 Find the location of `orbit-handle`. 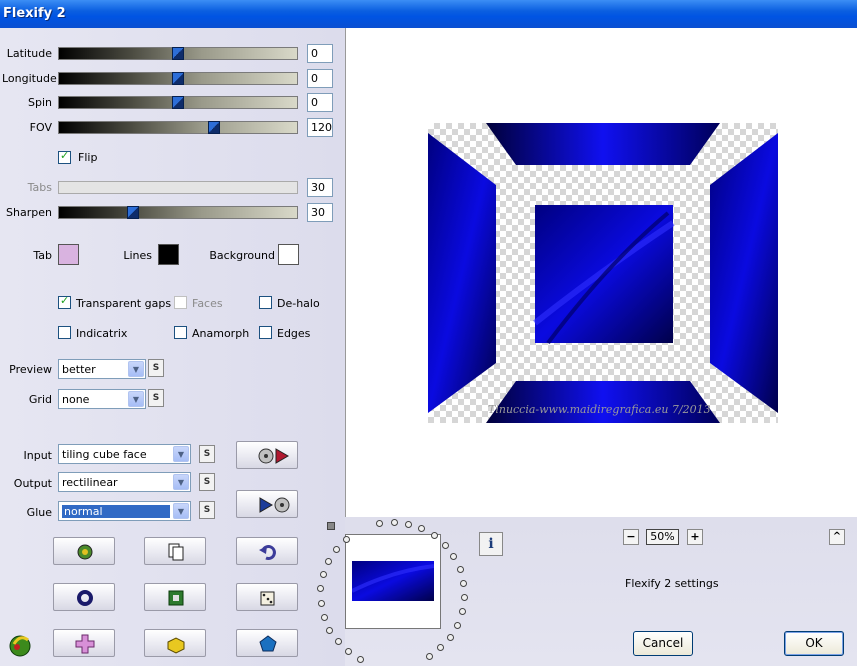

orbit-handle is located at coordinates (331, 526).